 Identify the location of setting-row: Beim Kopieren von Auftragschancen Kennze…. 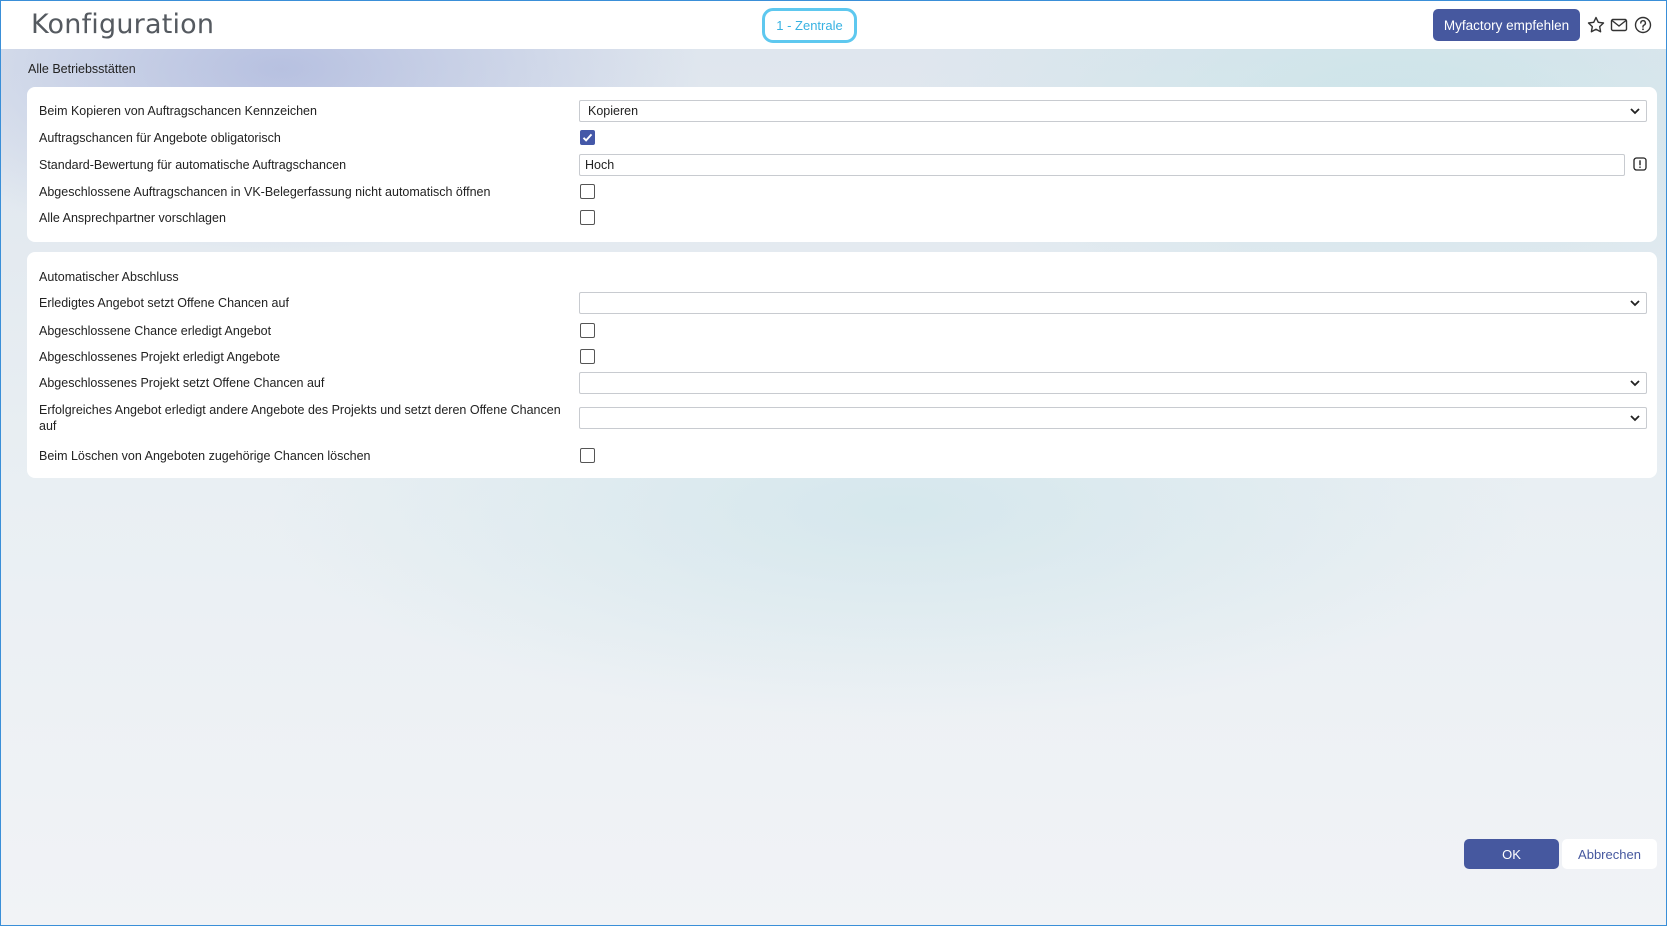
(844, 111).